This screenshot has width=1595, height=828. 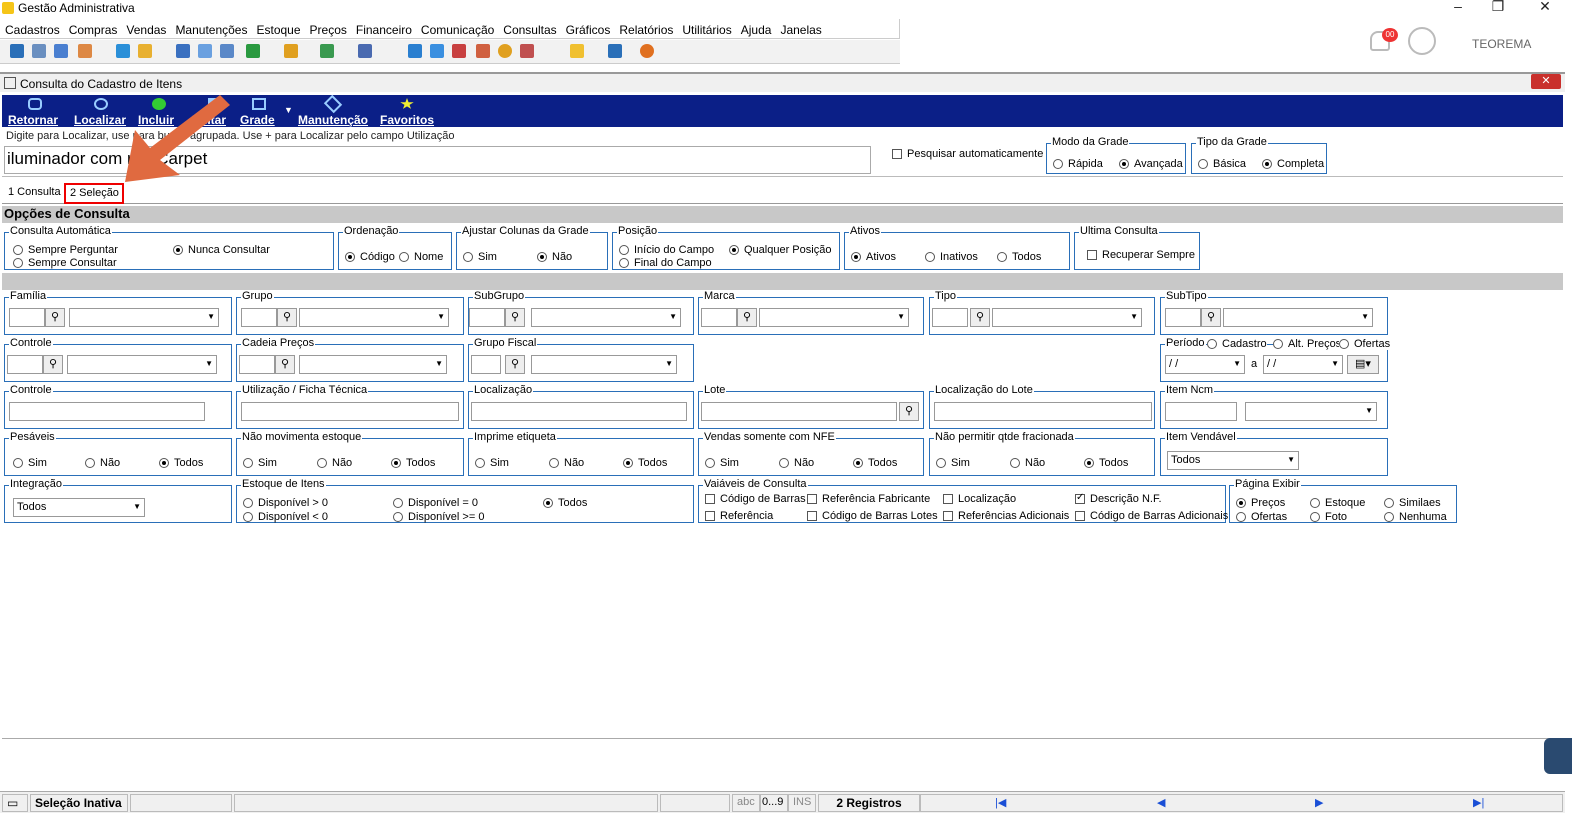 I want to click on menu-manutencoes: Manutenções, so click(x=210, y=28).